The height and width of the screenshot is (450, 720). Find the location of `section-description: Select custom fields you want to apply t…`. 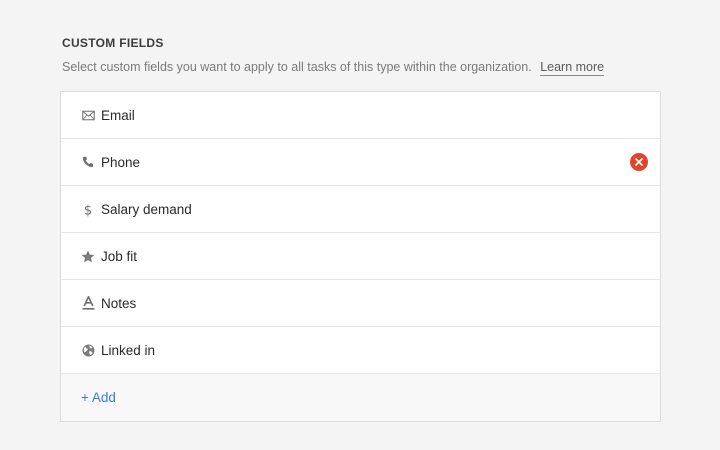

section-description: Select custom fields you want to apply t… is located at coordinates (333, 68).